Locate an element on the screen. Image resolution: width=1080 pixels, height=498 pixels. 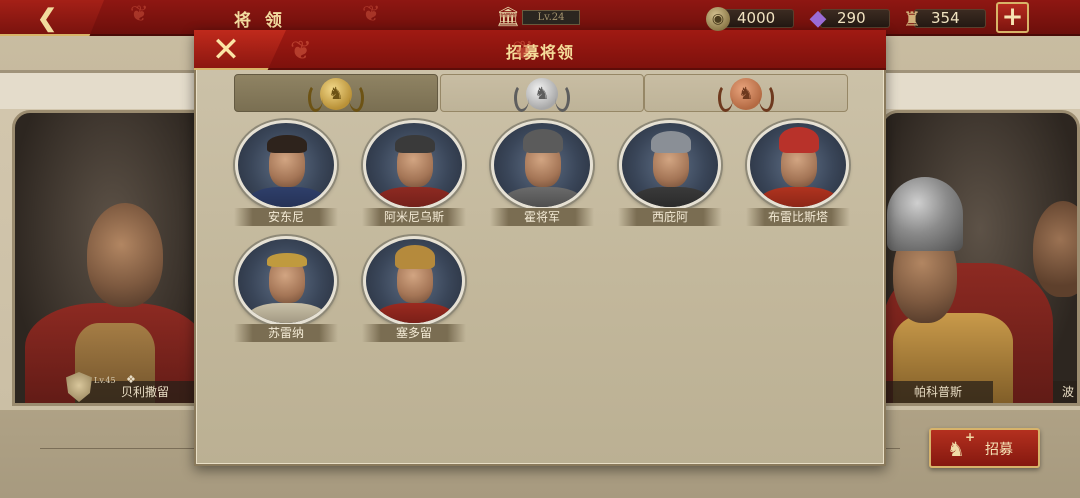
dialog-header: ❦ 招募将领 ❦ is located at coordinates (540, 50).